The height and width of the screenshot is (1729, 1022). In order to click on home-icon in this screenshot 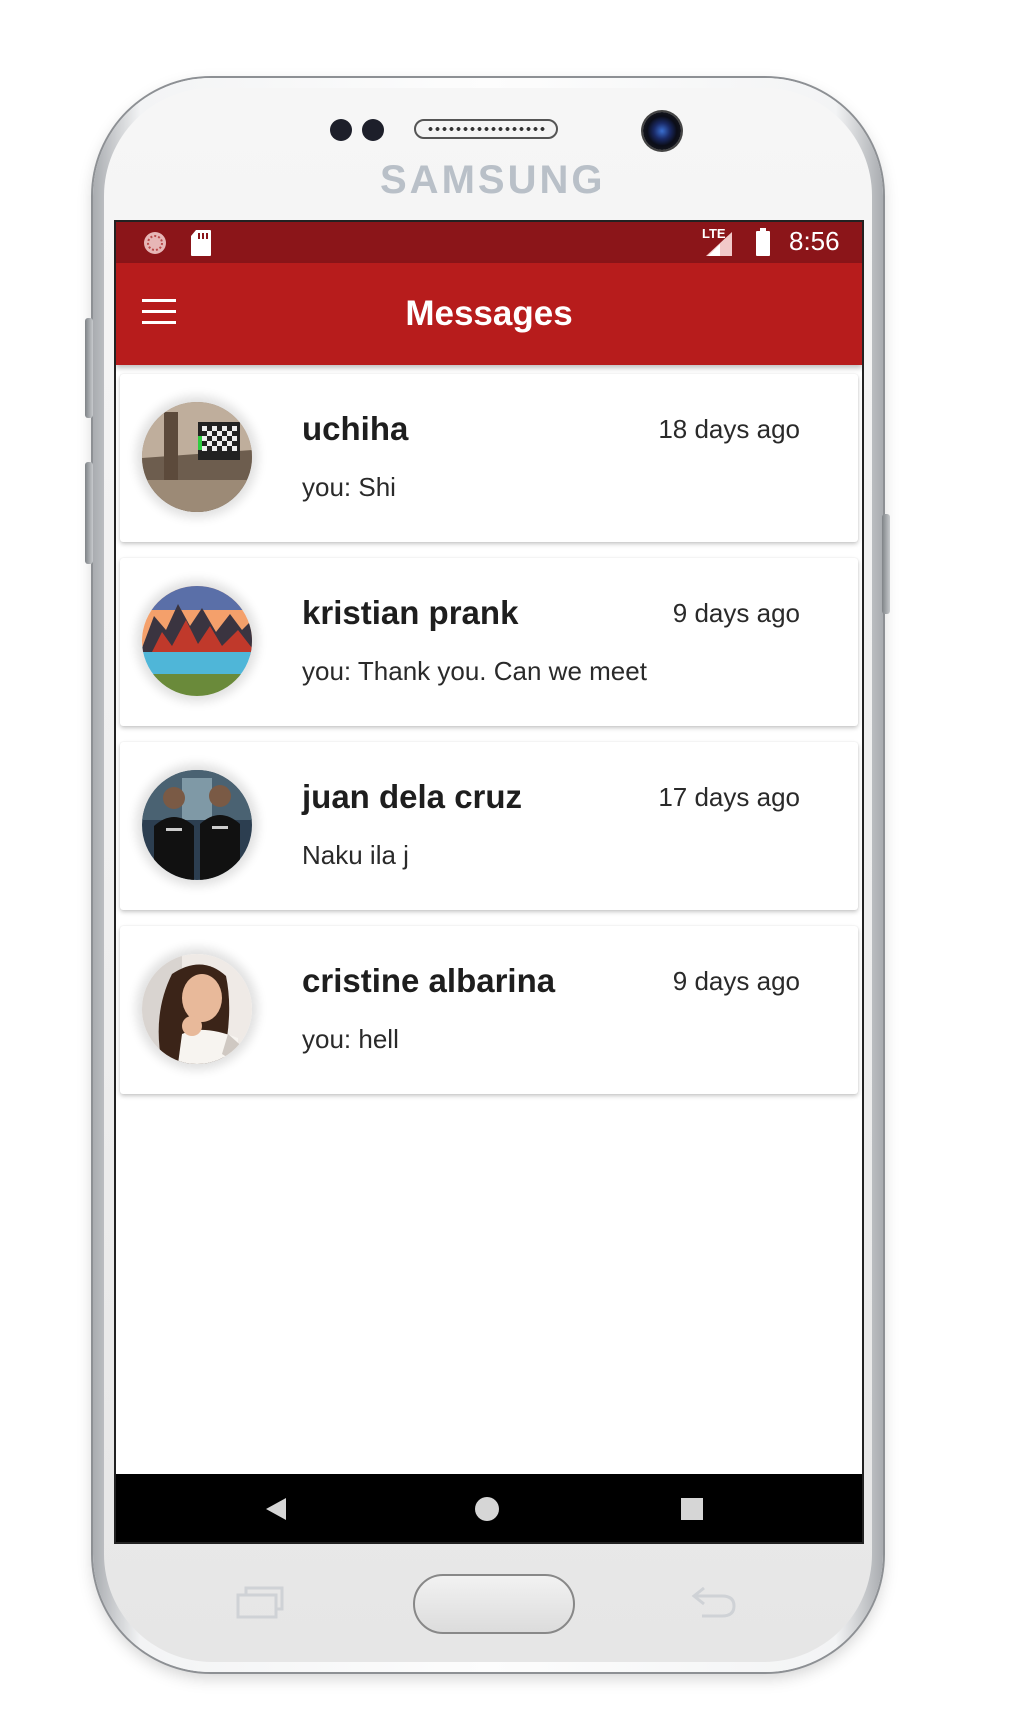, I will do `click(487, 1509)`.